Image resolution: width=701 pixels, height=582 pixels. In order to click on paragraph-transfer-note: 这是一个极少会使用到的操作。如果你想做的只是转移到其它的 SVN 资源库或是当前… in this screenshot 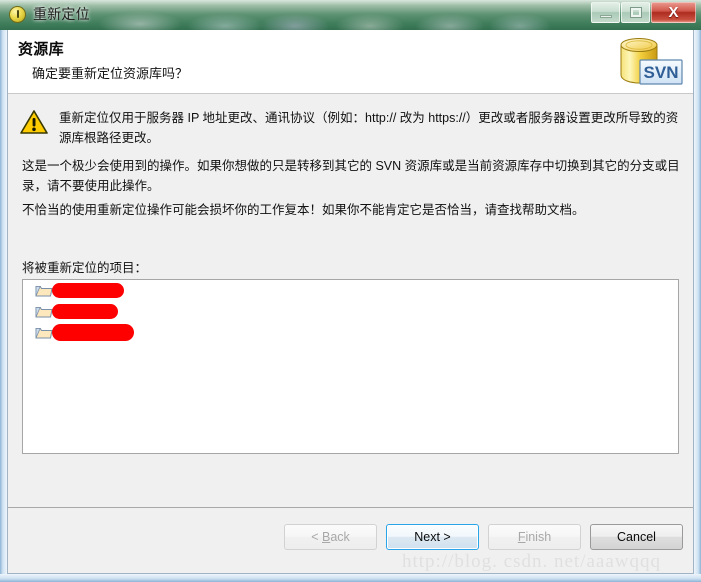, I will do `click(351, 176)`.